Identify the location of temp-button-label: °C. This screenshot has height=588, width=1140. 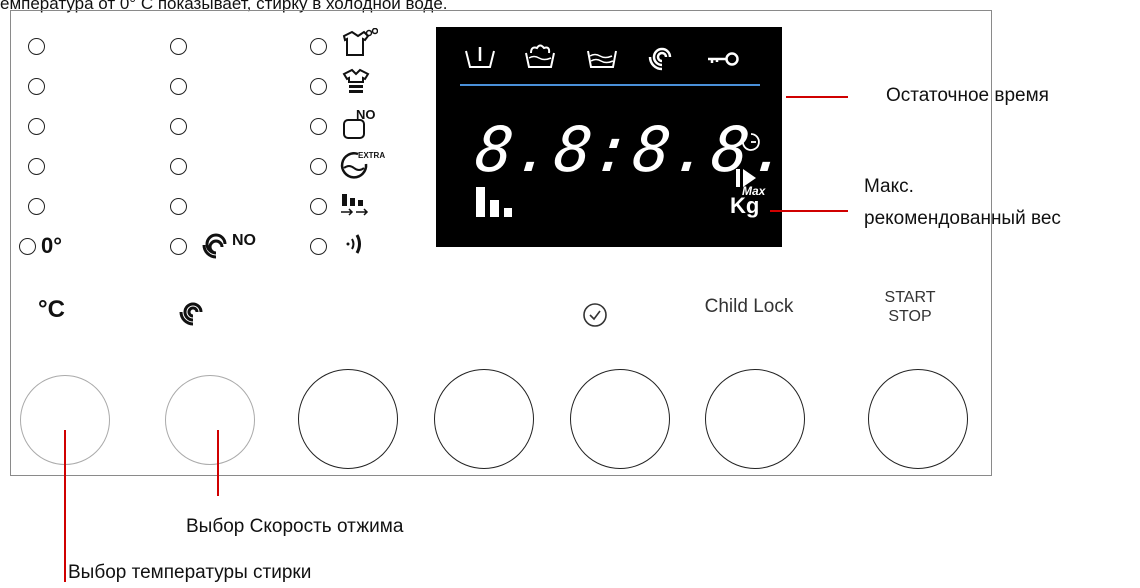
(51, 309).